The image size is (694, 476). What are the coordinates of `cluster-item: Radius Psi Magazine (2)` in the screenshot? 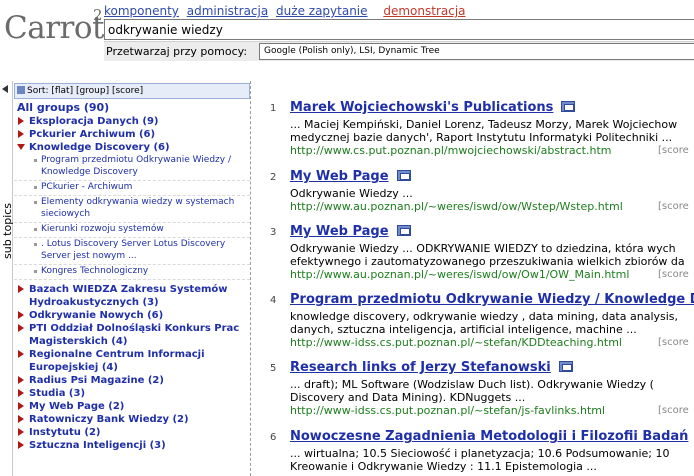 It's located at (132, 380).